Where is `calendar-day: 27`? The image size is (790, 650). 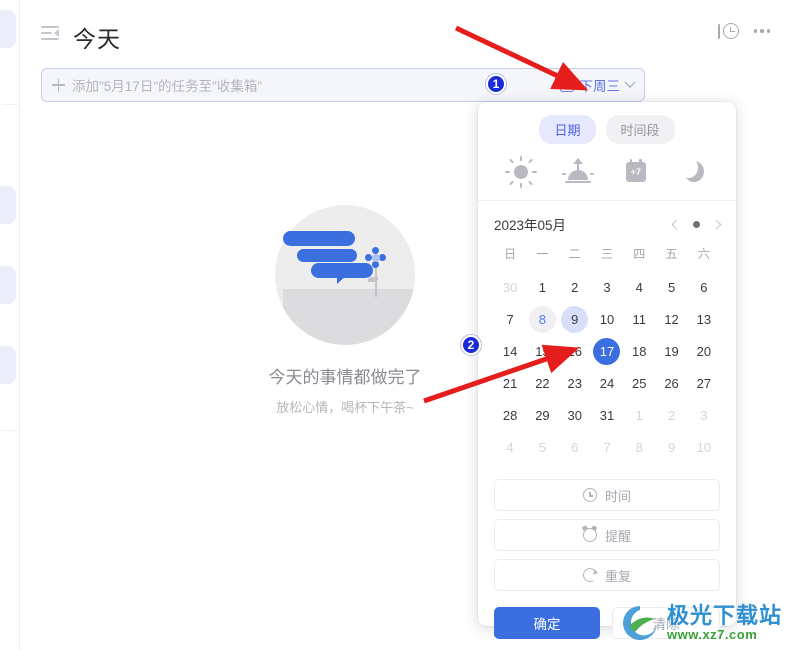 calendar-day: 27 is located at coordinates (703, 383).